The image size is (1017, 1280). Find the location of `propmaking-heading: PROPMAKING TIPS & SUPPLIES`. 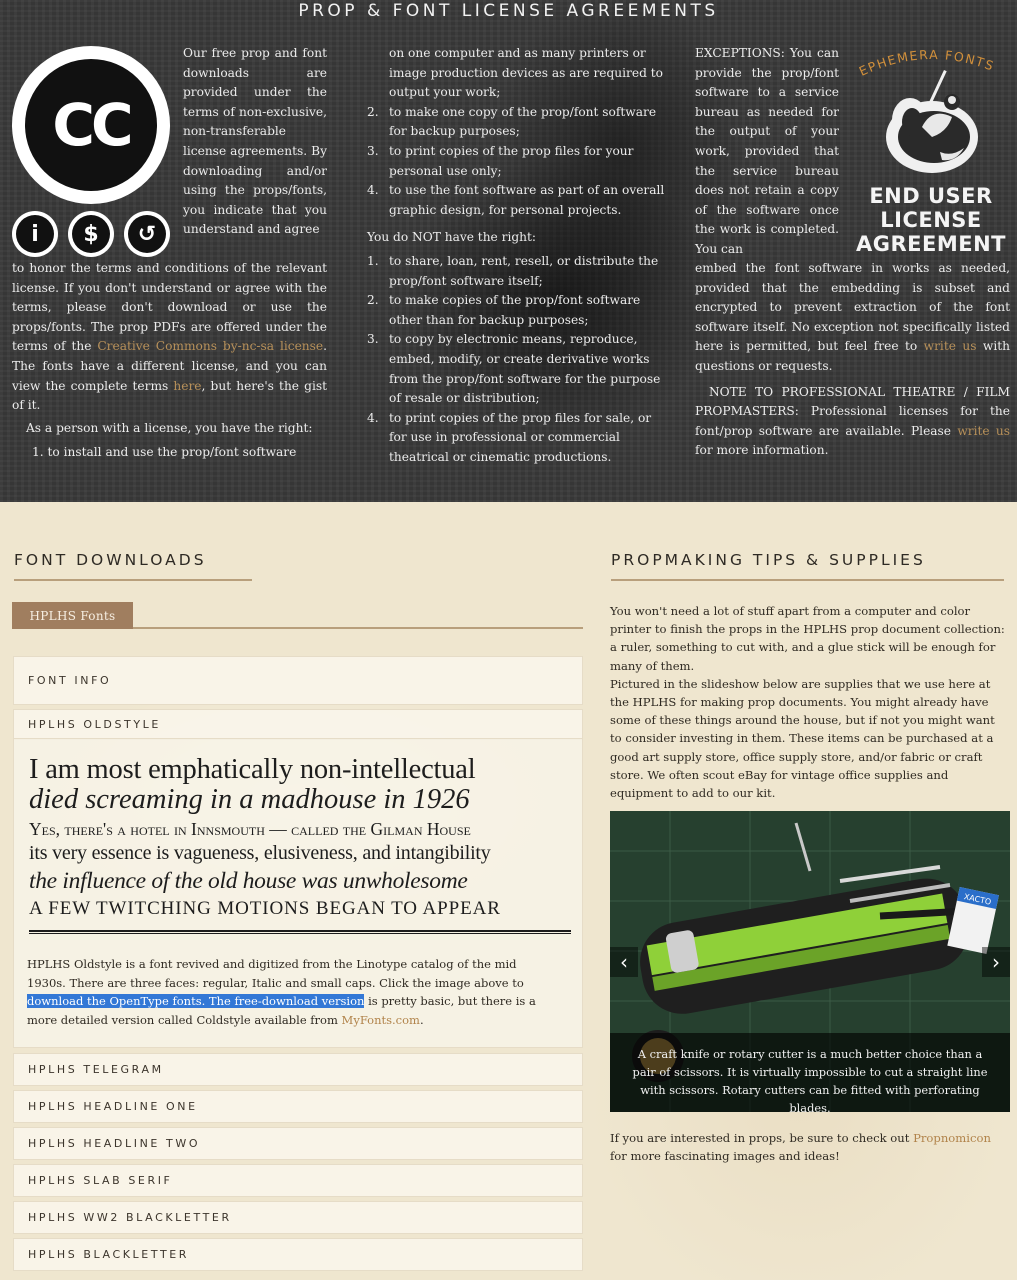

propmaking-heading: PROPMAKING TIPS & SUPPLIES is located at coordinates (807, 566).